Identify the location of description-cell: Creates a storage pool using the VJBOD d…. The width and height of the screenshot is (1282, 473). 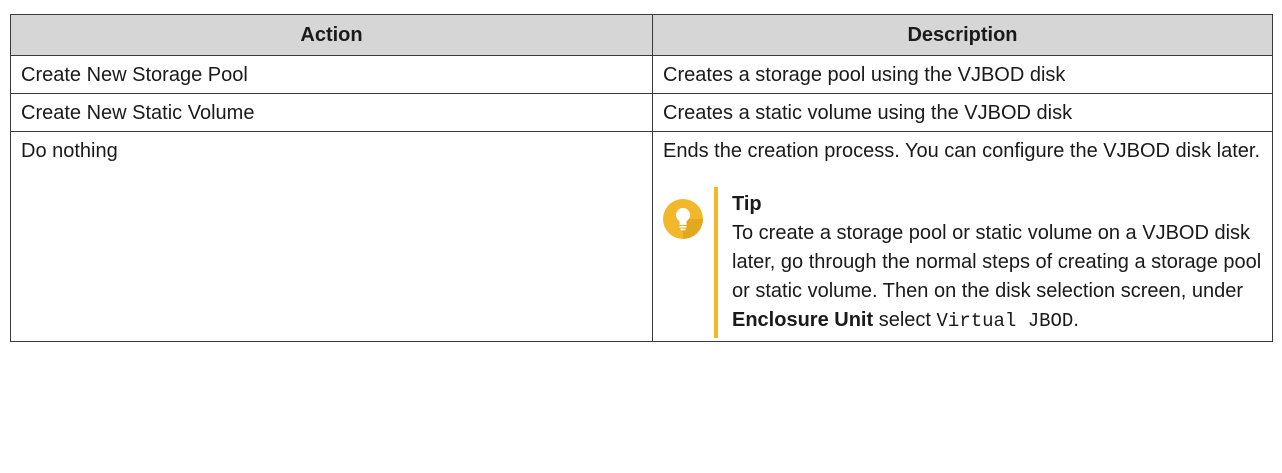
(962, 74).